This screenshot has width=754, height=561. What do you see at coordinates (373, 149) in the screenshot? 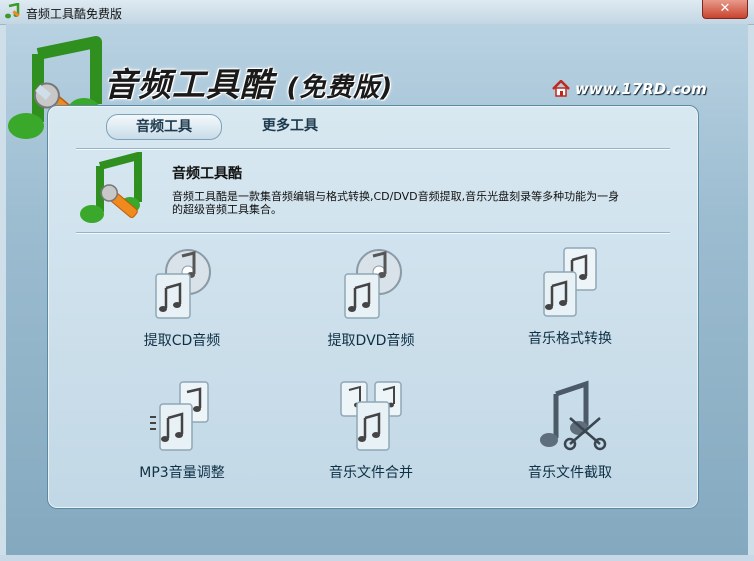
I see `top-divider` at bounding box center [373, 149].